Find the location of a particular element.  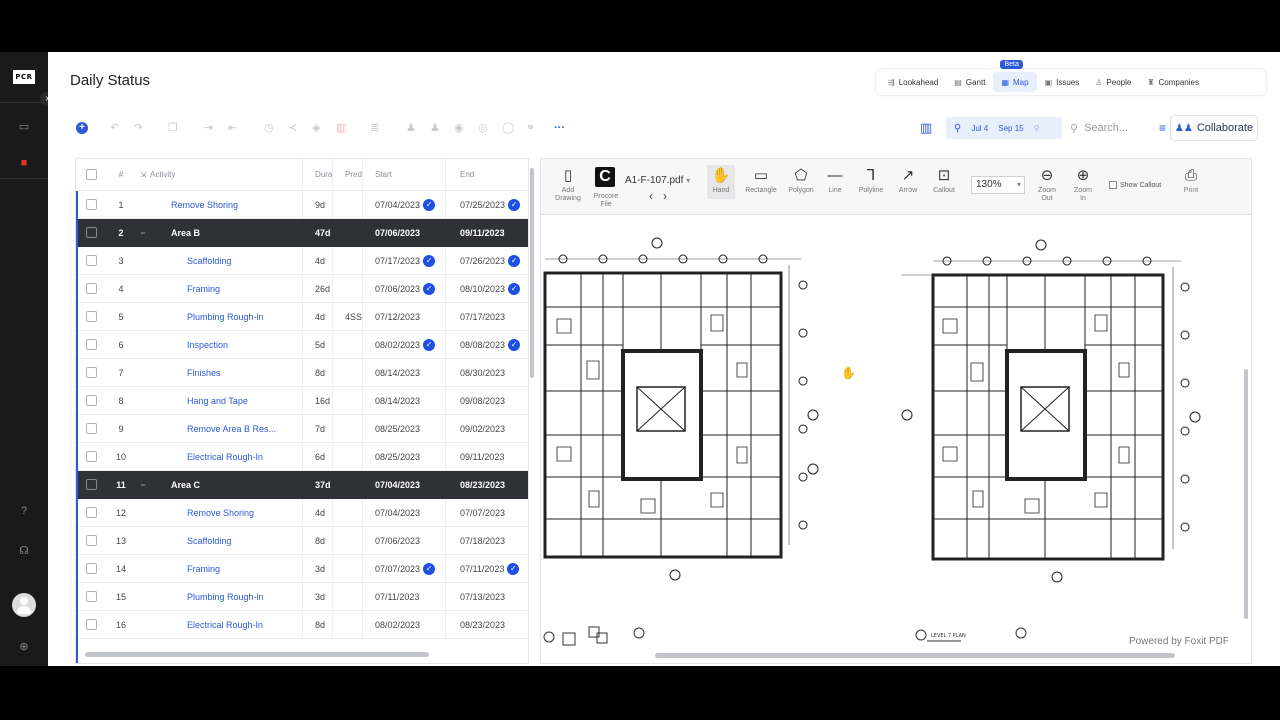

activity-name: Scaffolding is located at coordinates (190, 261).